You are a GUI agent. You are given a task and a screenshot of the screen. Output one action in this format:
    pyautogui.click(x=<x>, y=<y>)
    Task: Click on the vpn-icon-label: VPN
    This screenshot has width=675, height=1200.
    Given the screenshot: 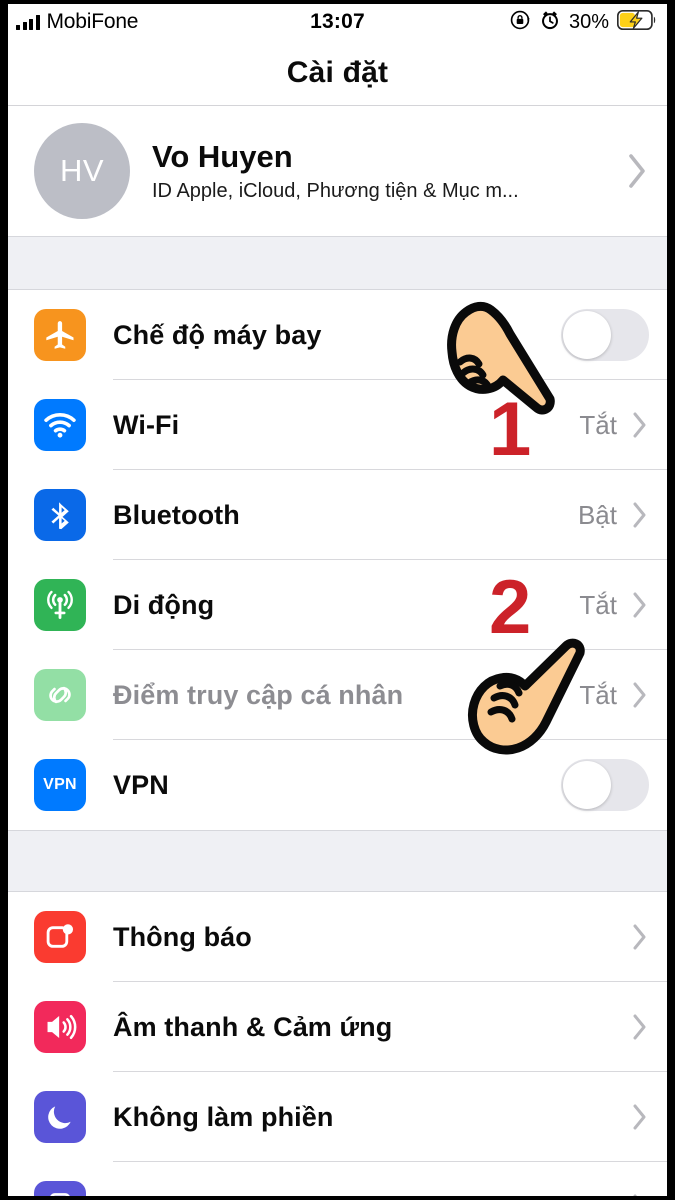 What is the action you would take?
    pyautogui.click(x=60, y=784)
    